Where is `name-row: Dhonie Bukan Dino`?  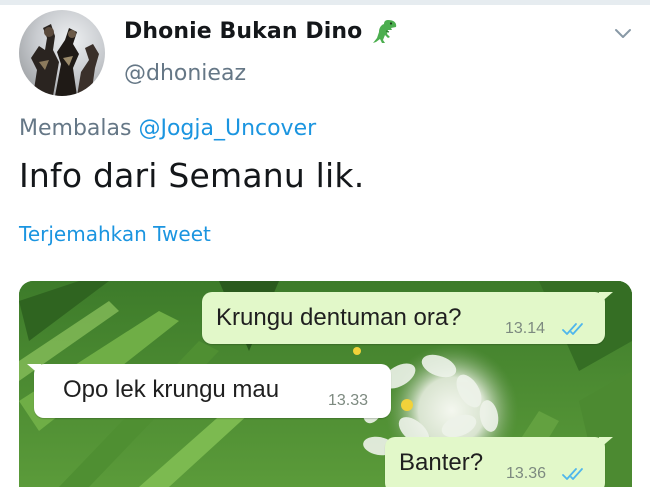 name-row: Dhonie Bukan Dino is located at coordinates (262, 31).